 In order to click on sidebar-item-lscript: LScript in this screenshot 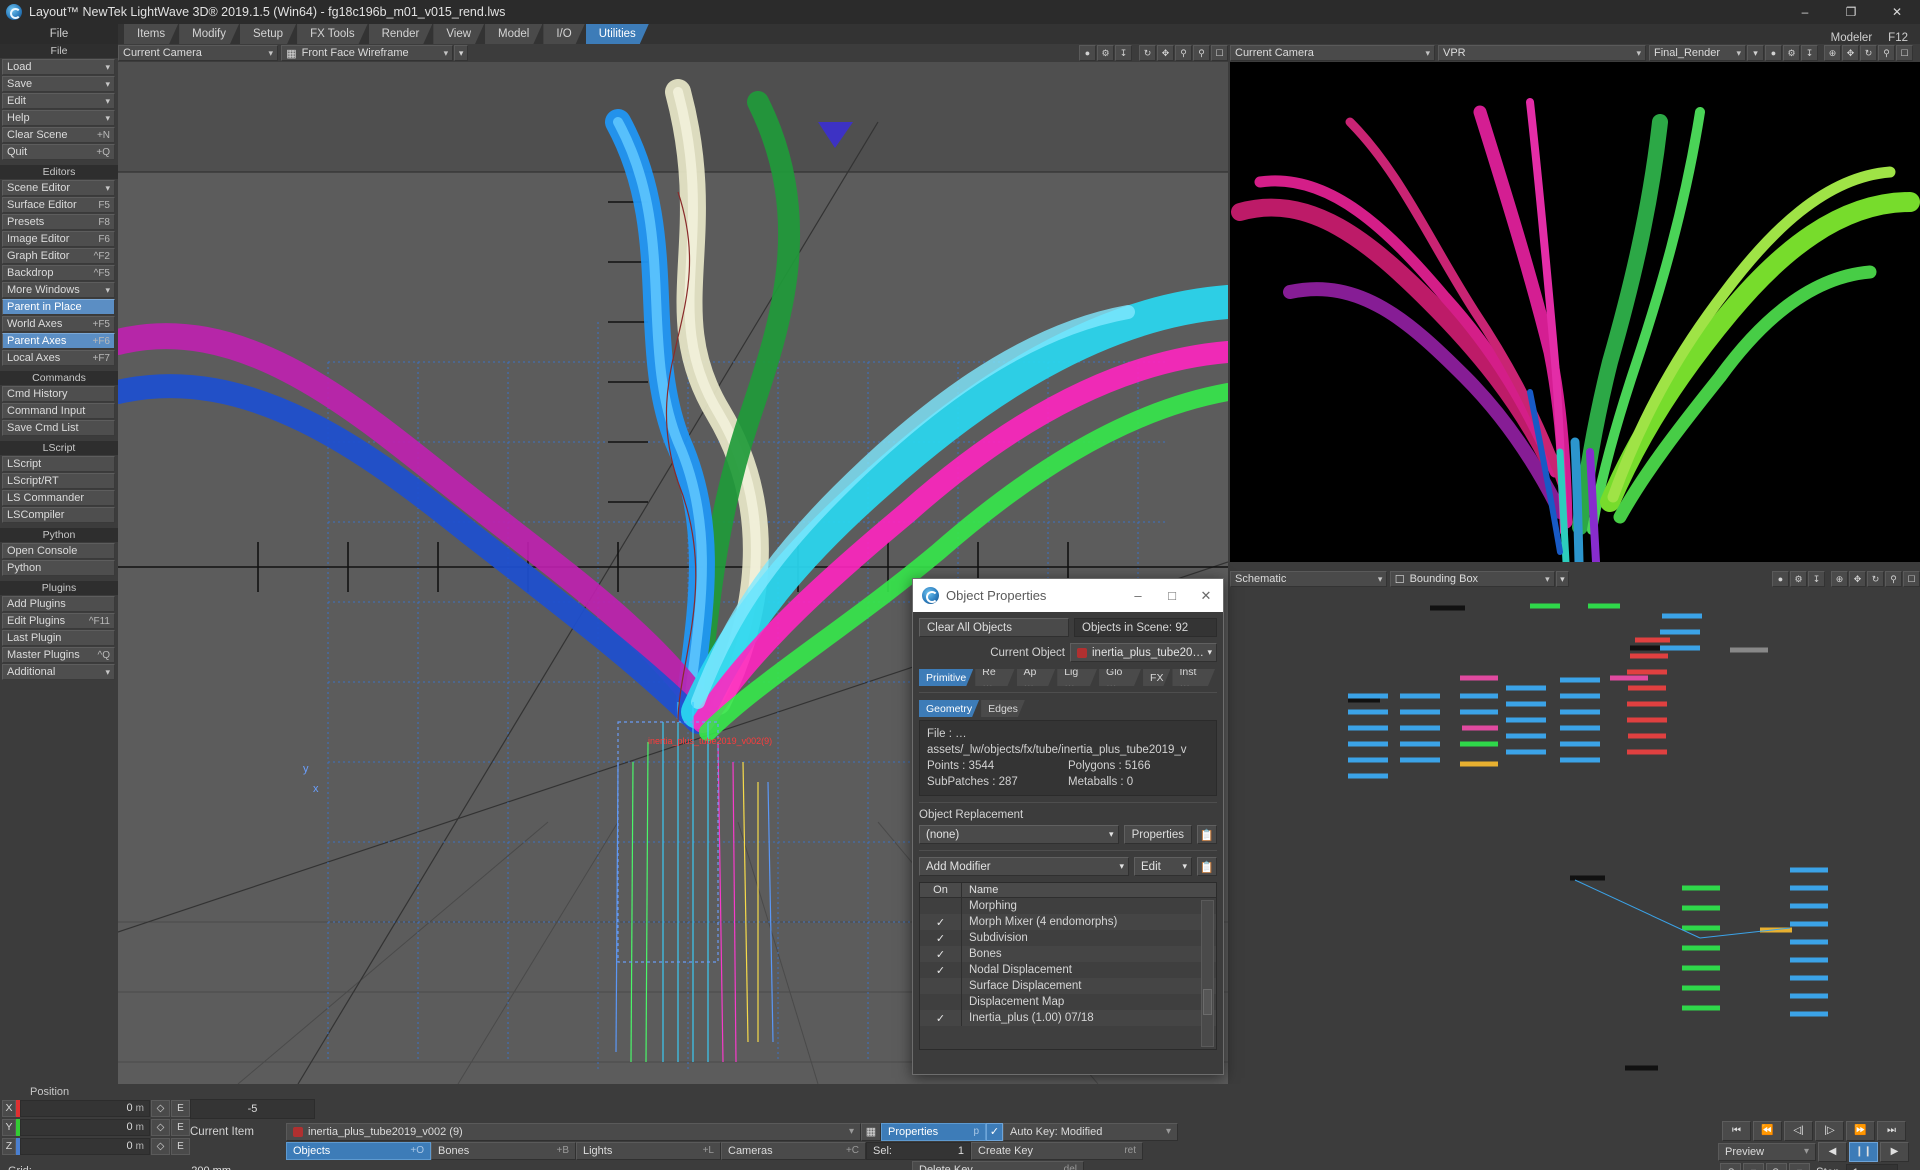, I will do `click(58, 464)`.